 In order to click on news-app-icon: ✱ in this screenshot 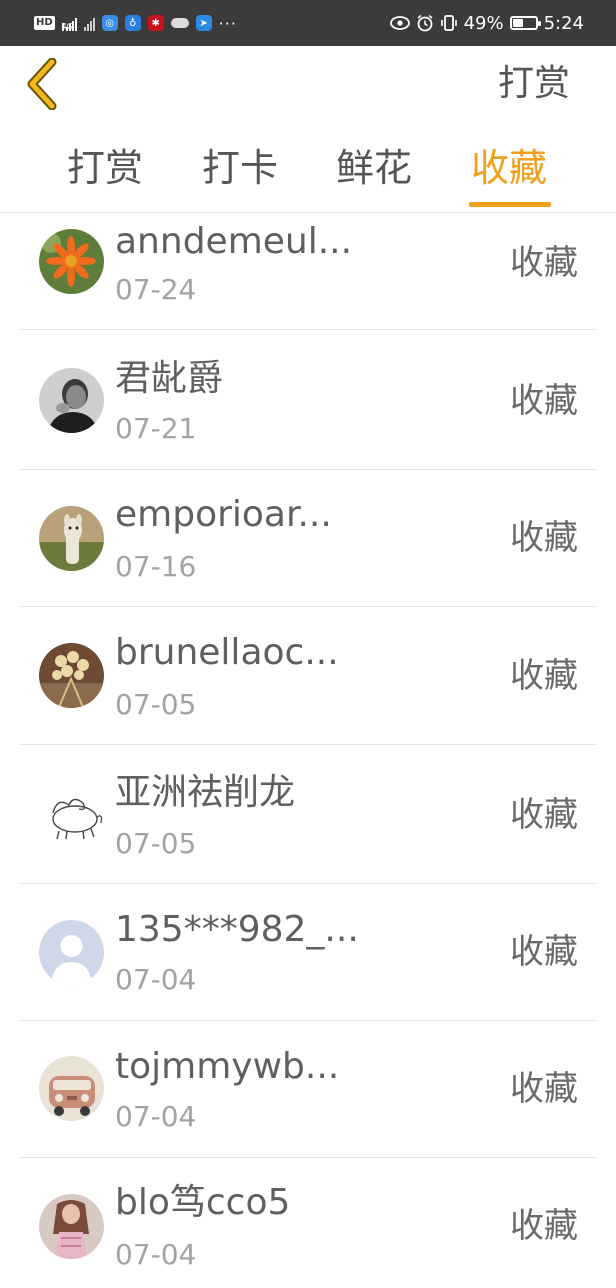, I will do `click(155, 23)`.